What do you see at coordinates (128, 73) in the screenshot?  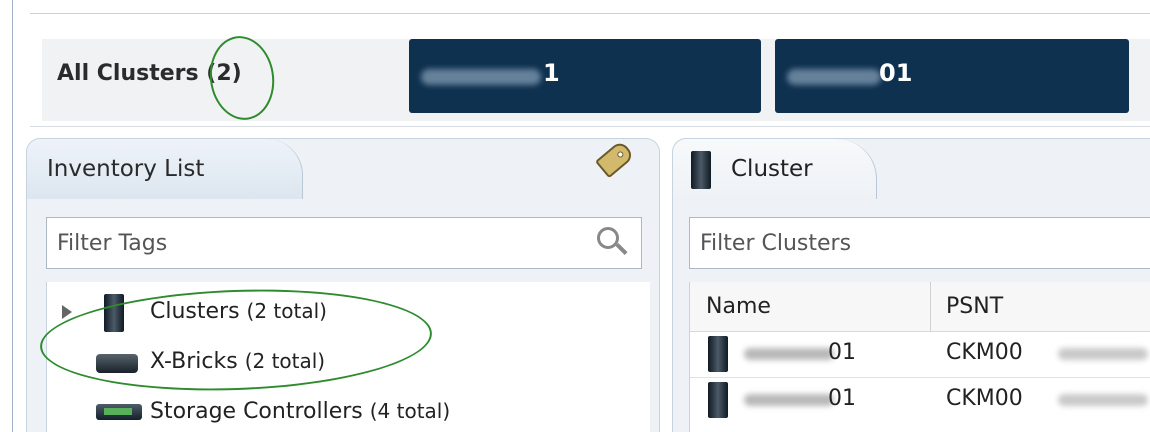 I see `all-clusters-label: All Clusters` at bounding box center [128, 73].